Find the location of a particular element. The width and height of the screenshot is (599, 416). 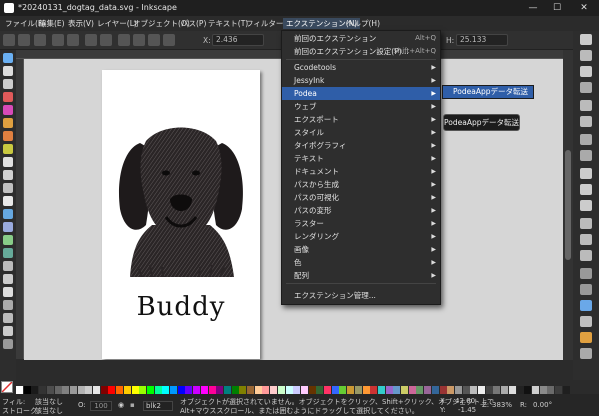

opacity-field: 100 is located at coordinates (101, 406).